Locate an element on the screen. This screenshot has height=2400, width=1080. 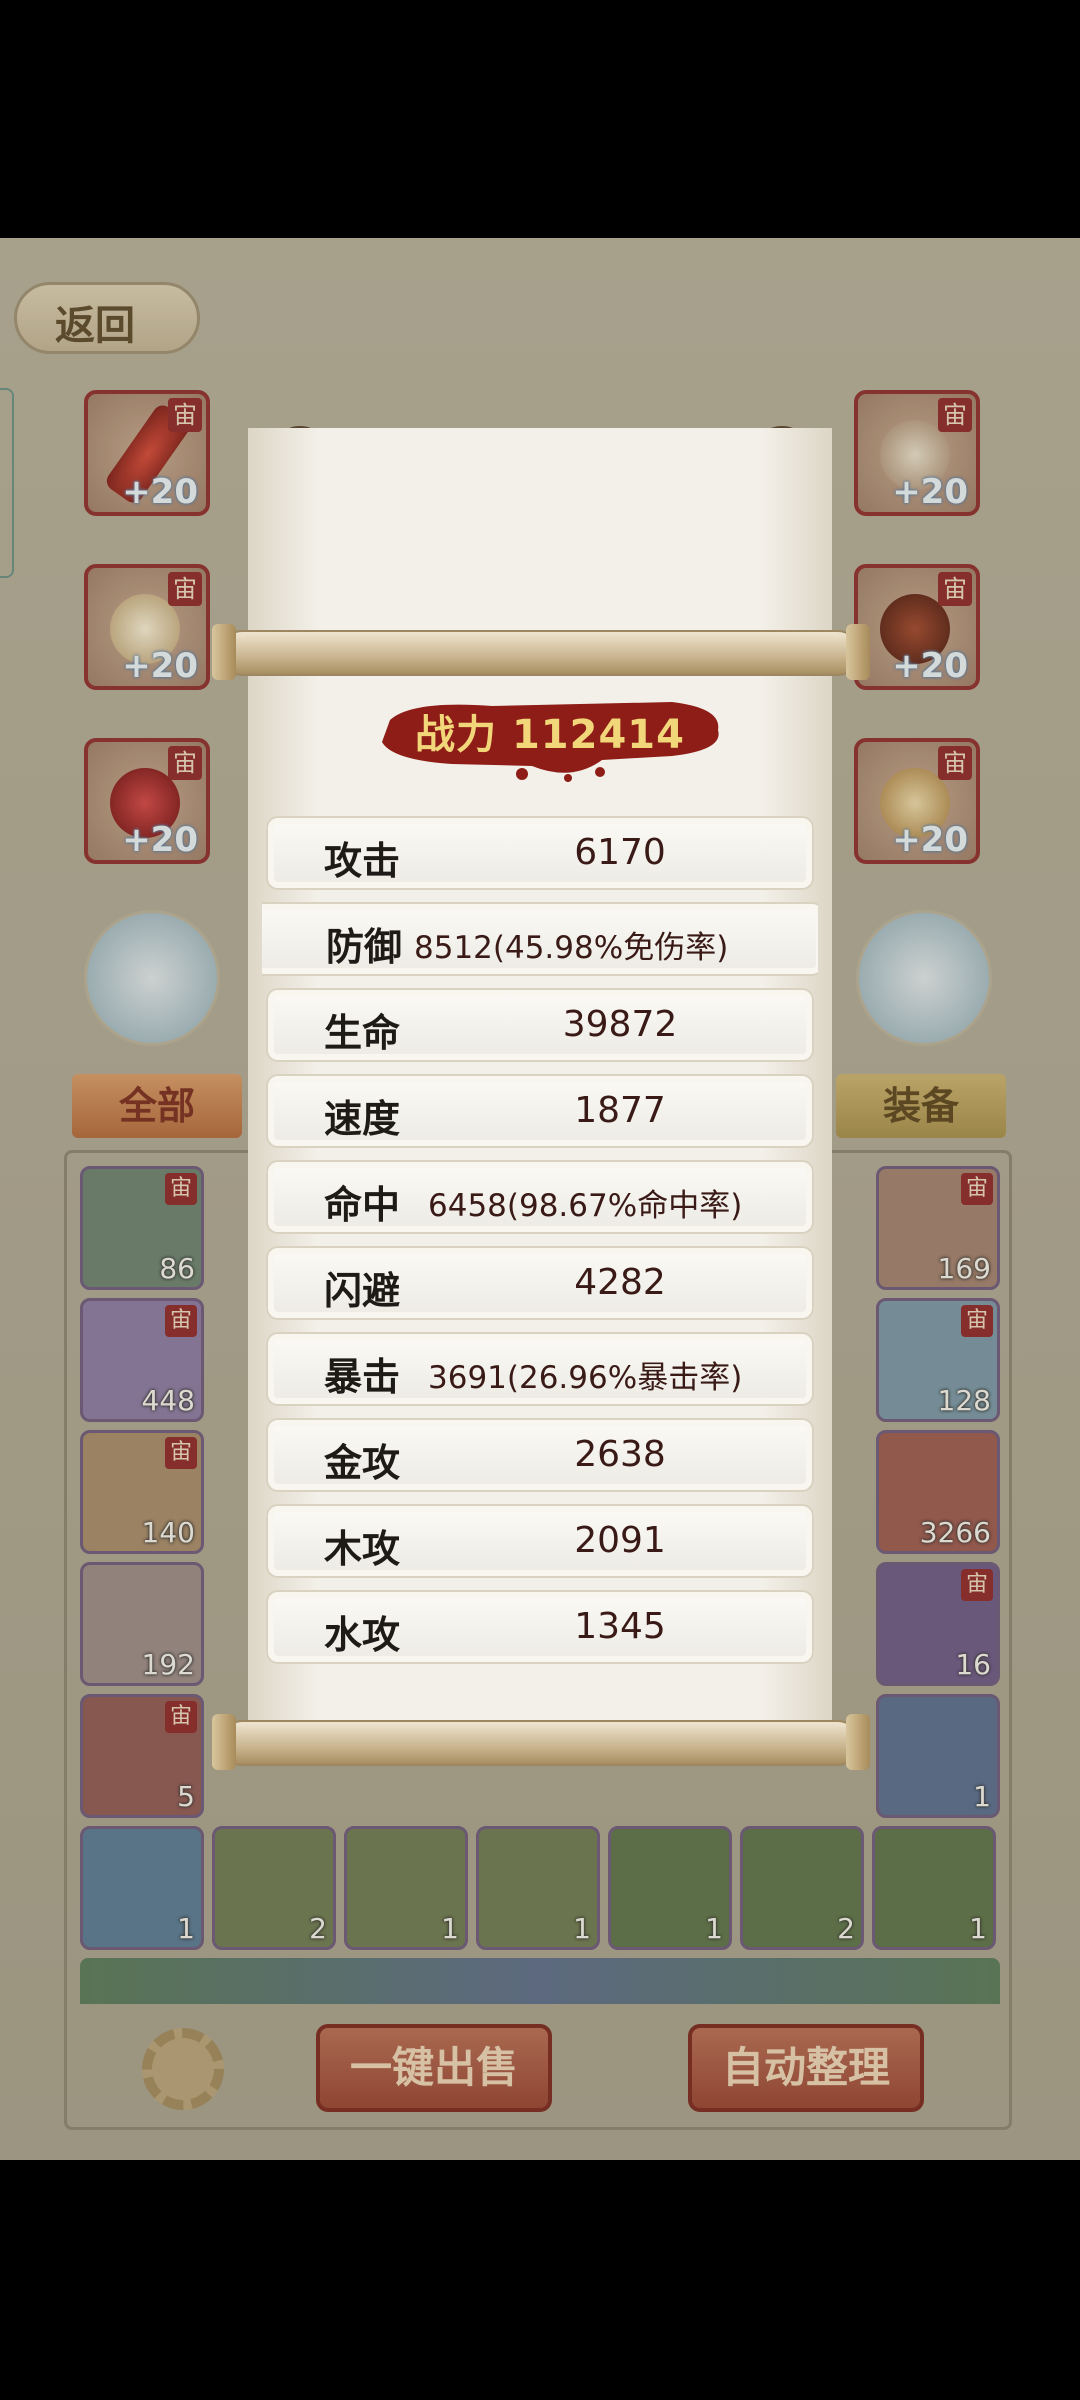
power-value: 战力 112414 is located at coordinates (550, 735).